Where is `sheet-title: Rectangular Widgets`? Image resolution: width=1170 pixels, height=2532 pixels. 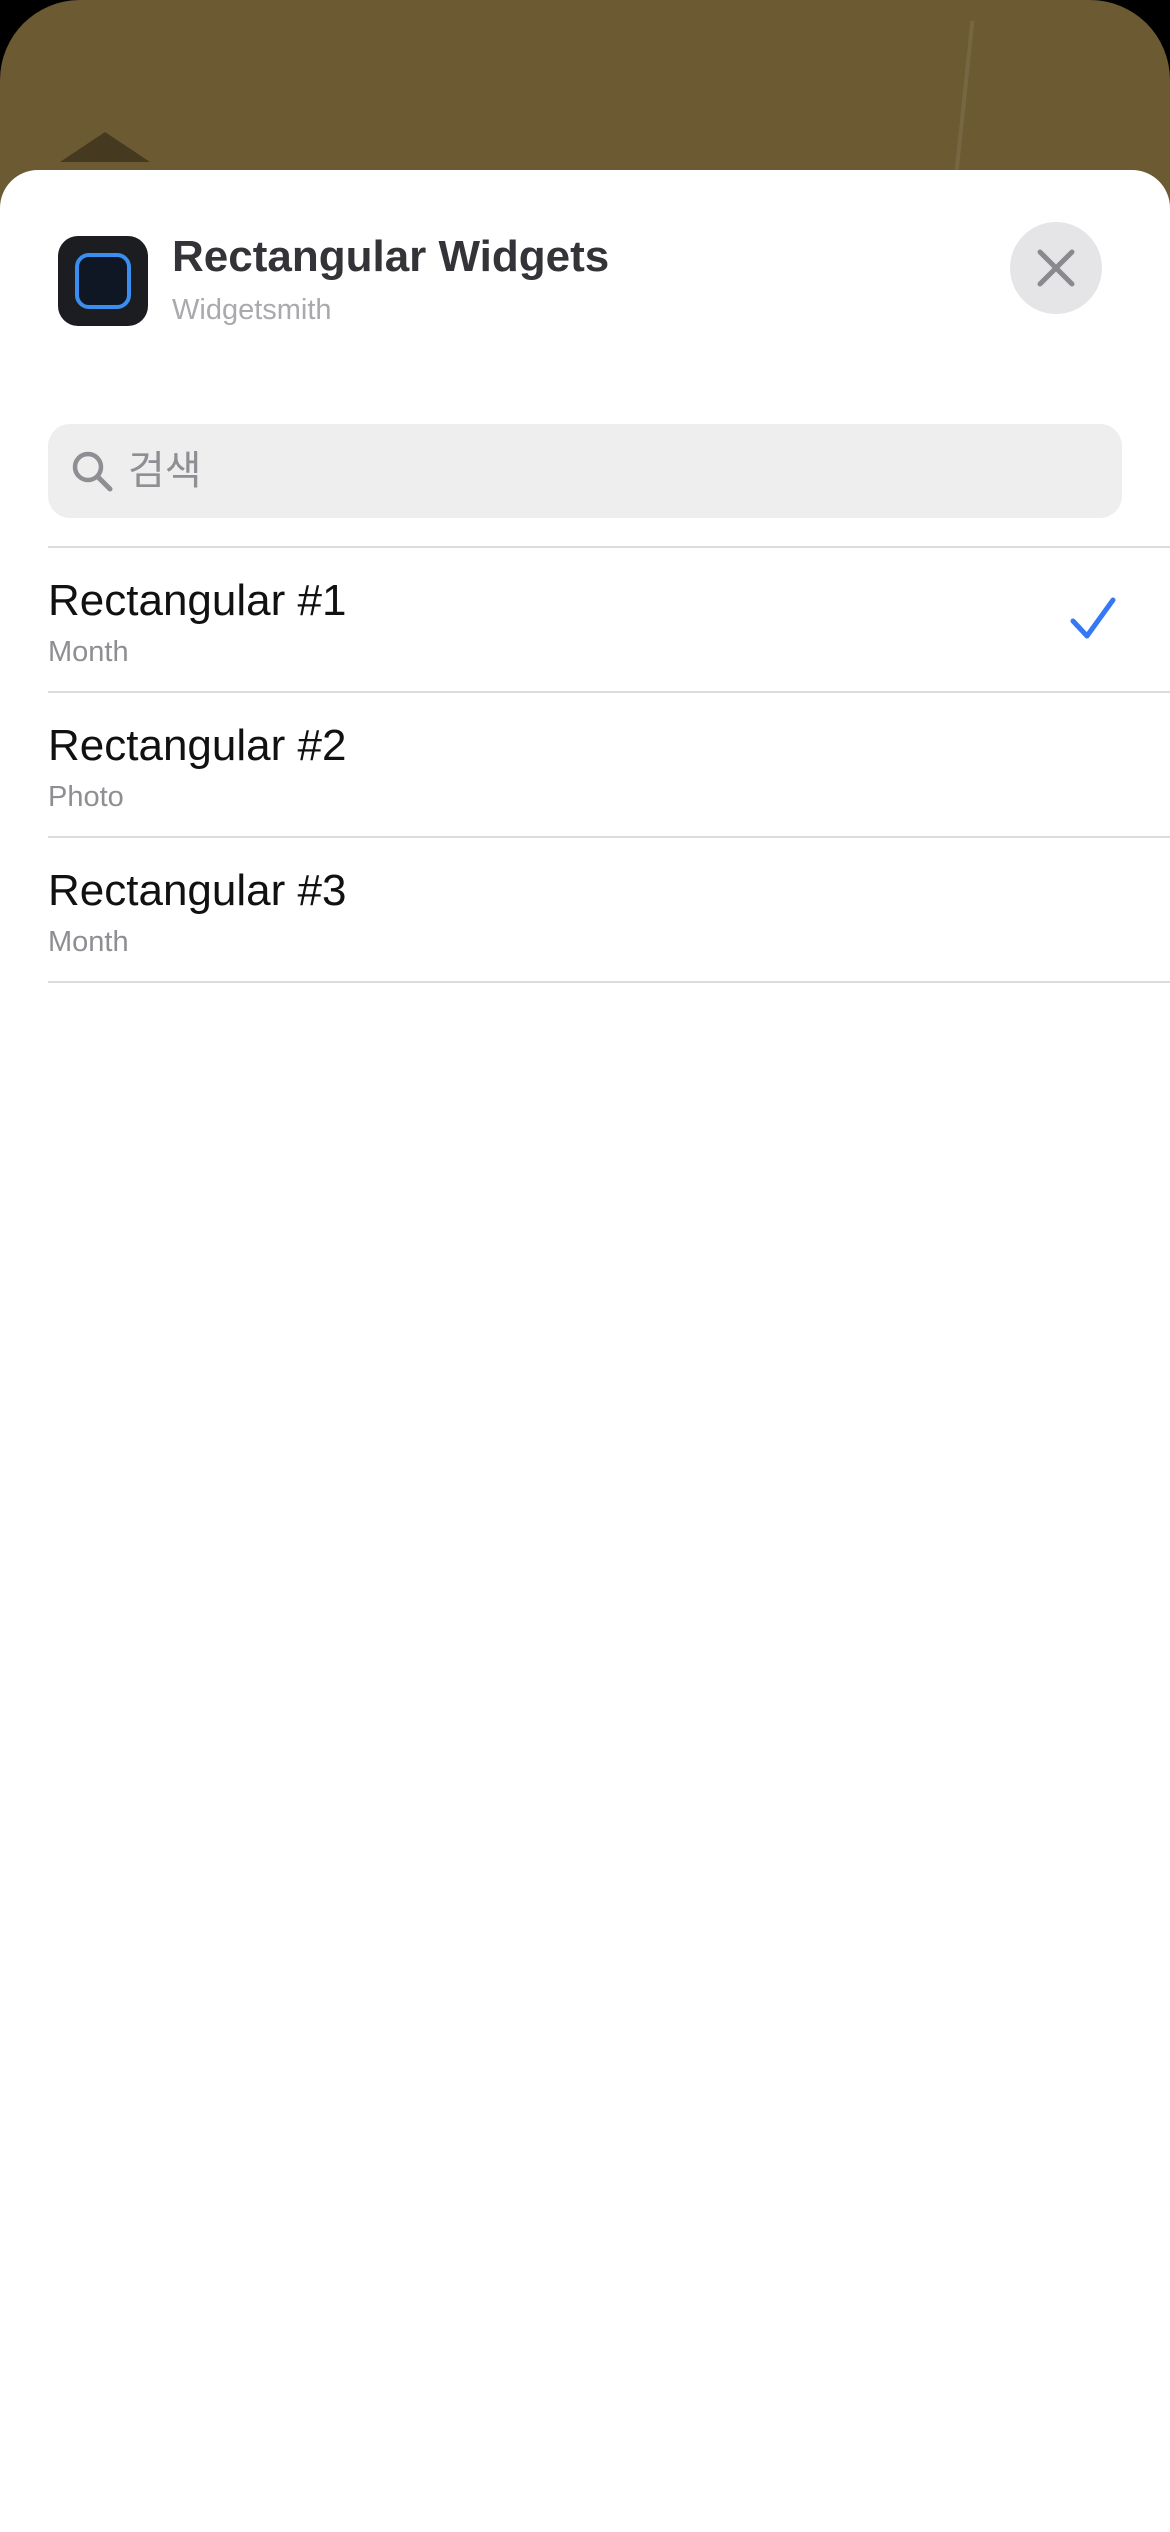 sheet-title: Rectangular Widgets is located at coordinates (391, 256).